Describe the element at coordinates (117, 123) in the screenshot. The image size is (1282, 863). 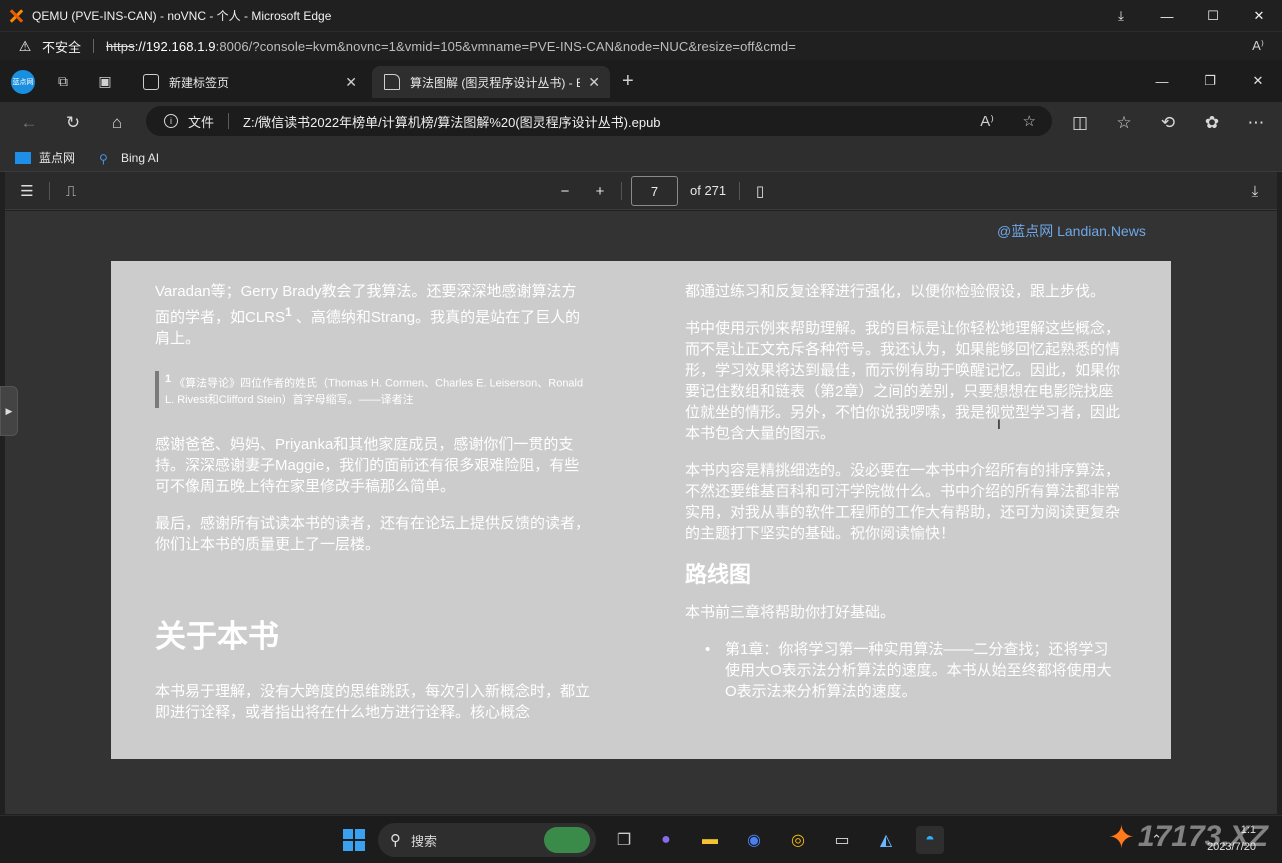
I see `home-icon: ⌂` at that location.